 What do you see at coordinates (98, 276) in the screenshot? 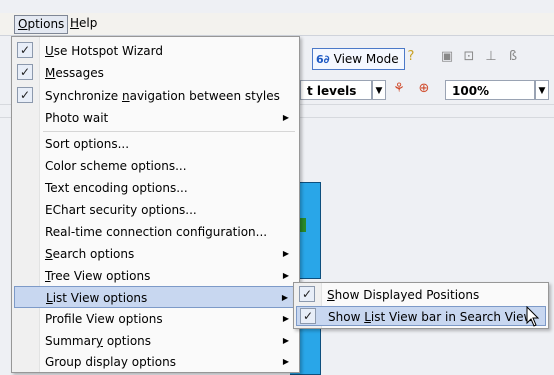
I see `menu-item-label: Tree View options` at bounding box center [98, 276].